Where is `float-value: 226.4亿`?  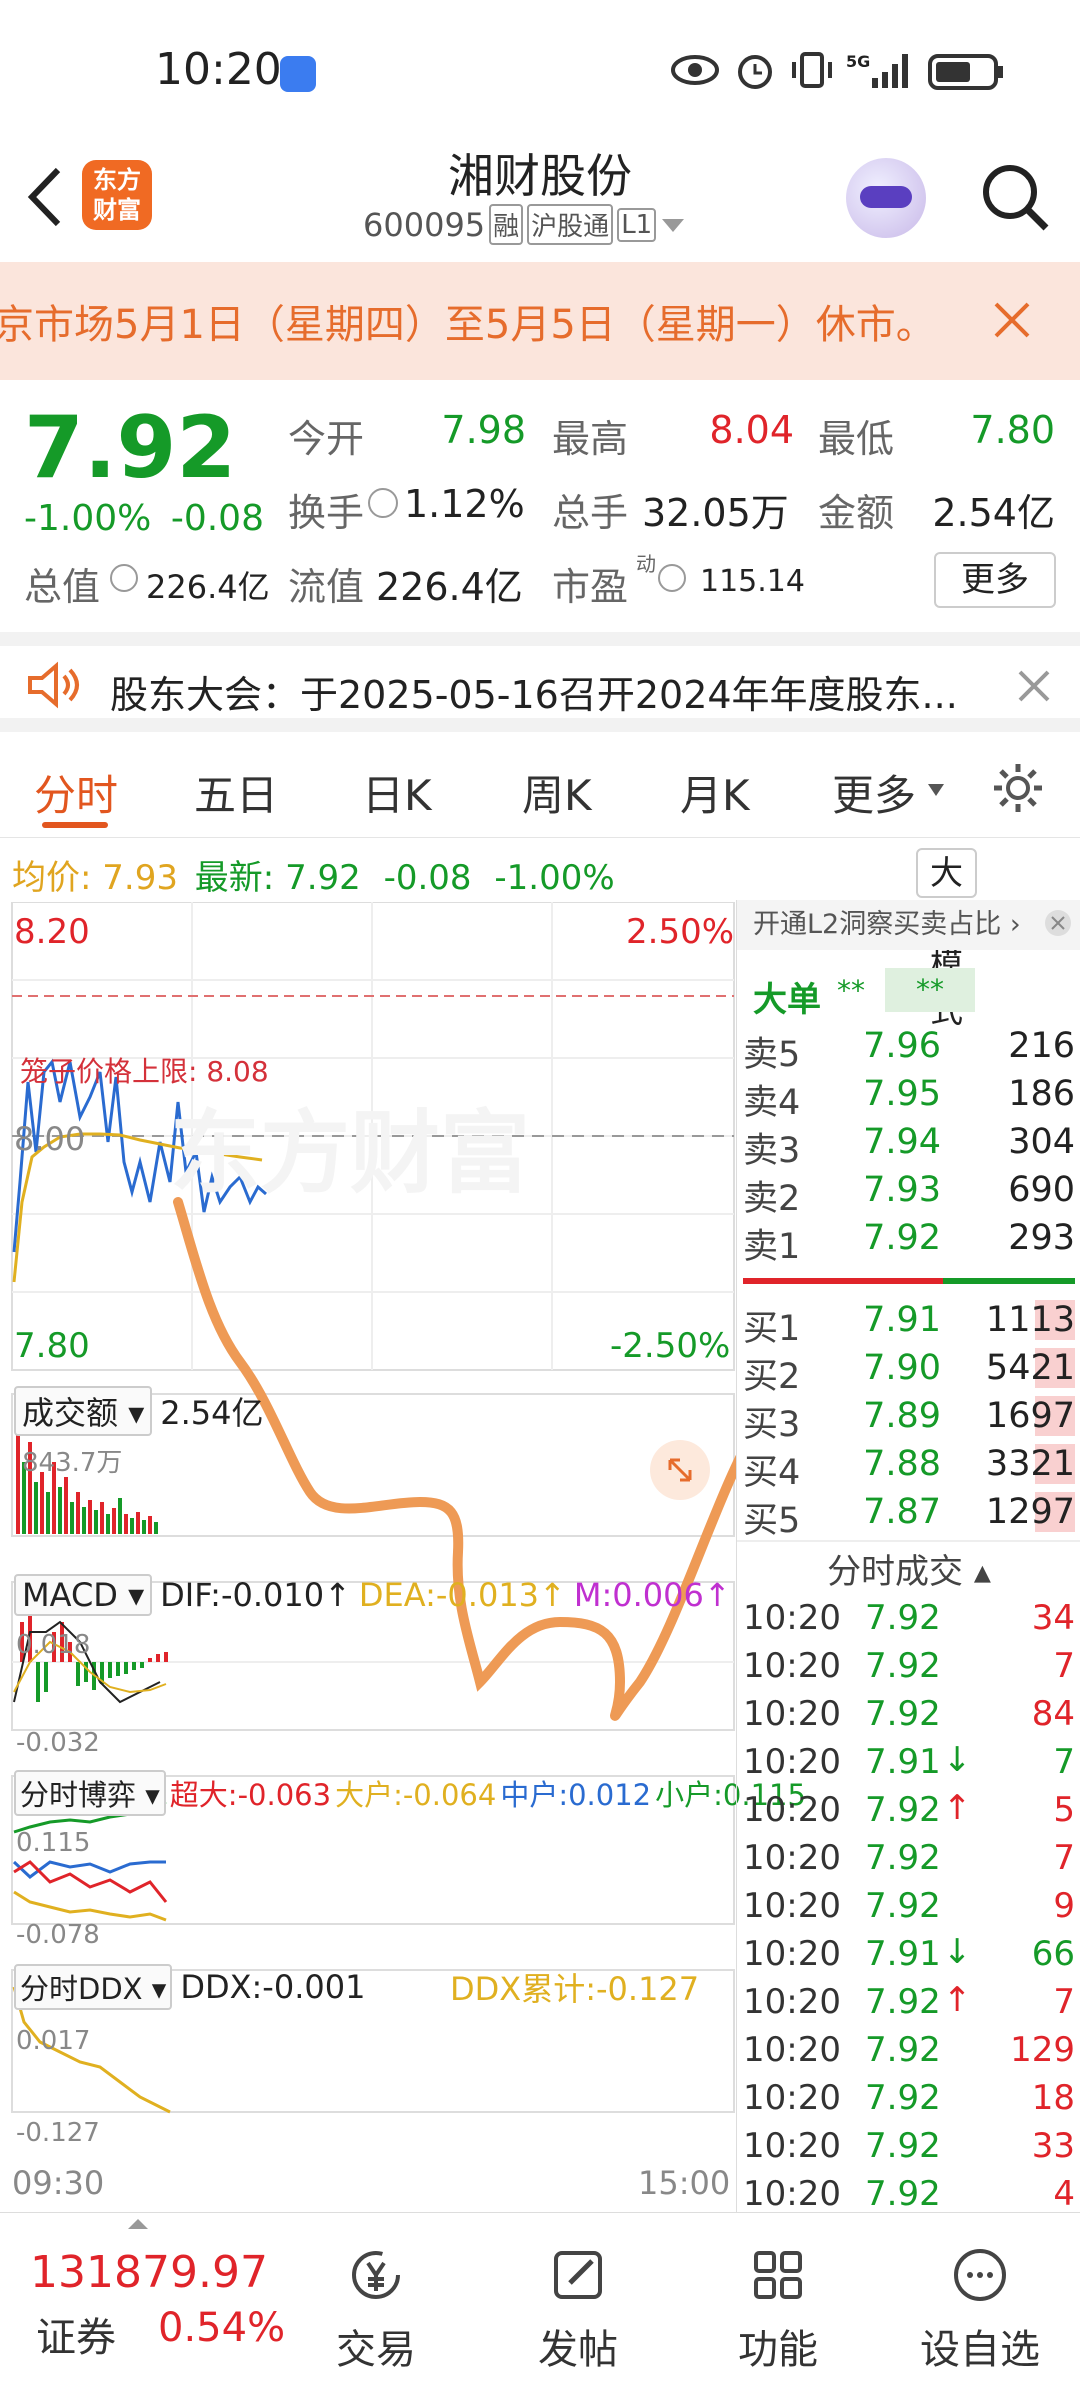
float-value: 226.4亿 is located at coordinates (449, 587).